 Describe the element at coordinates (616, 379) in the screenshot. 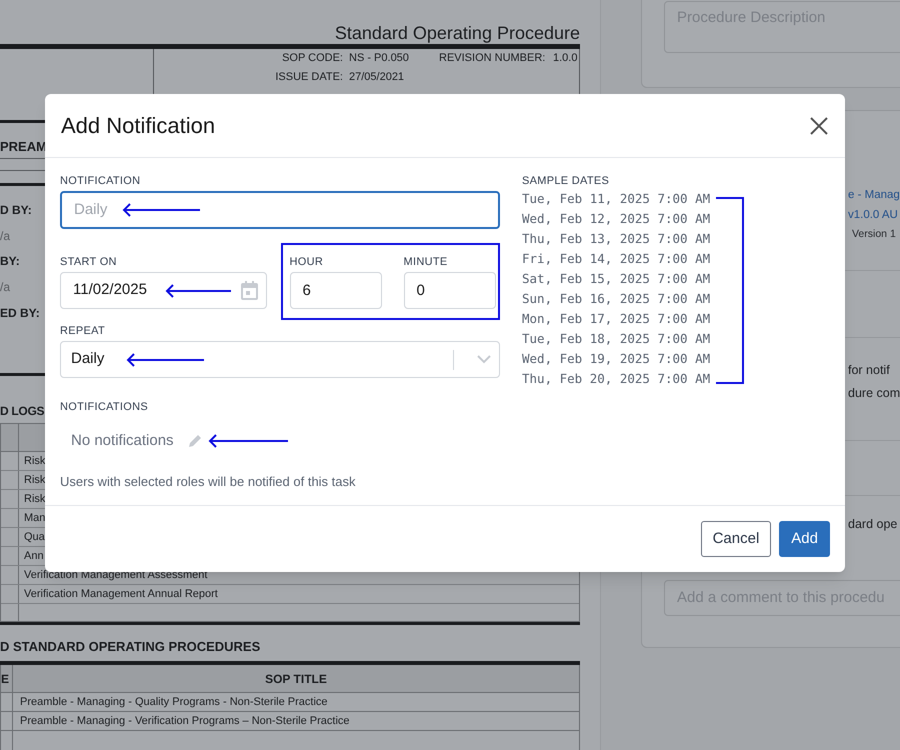

I see `sample-date: Thu, Feb 20, 2025 7:00 AM` at that location.